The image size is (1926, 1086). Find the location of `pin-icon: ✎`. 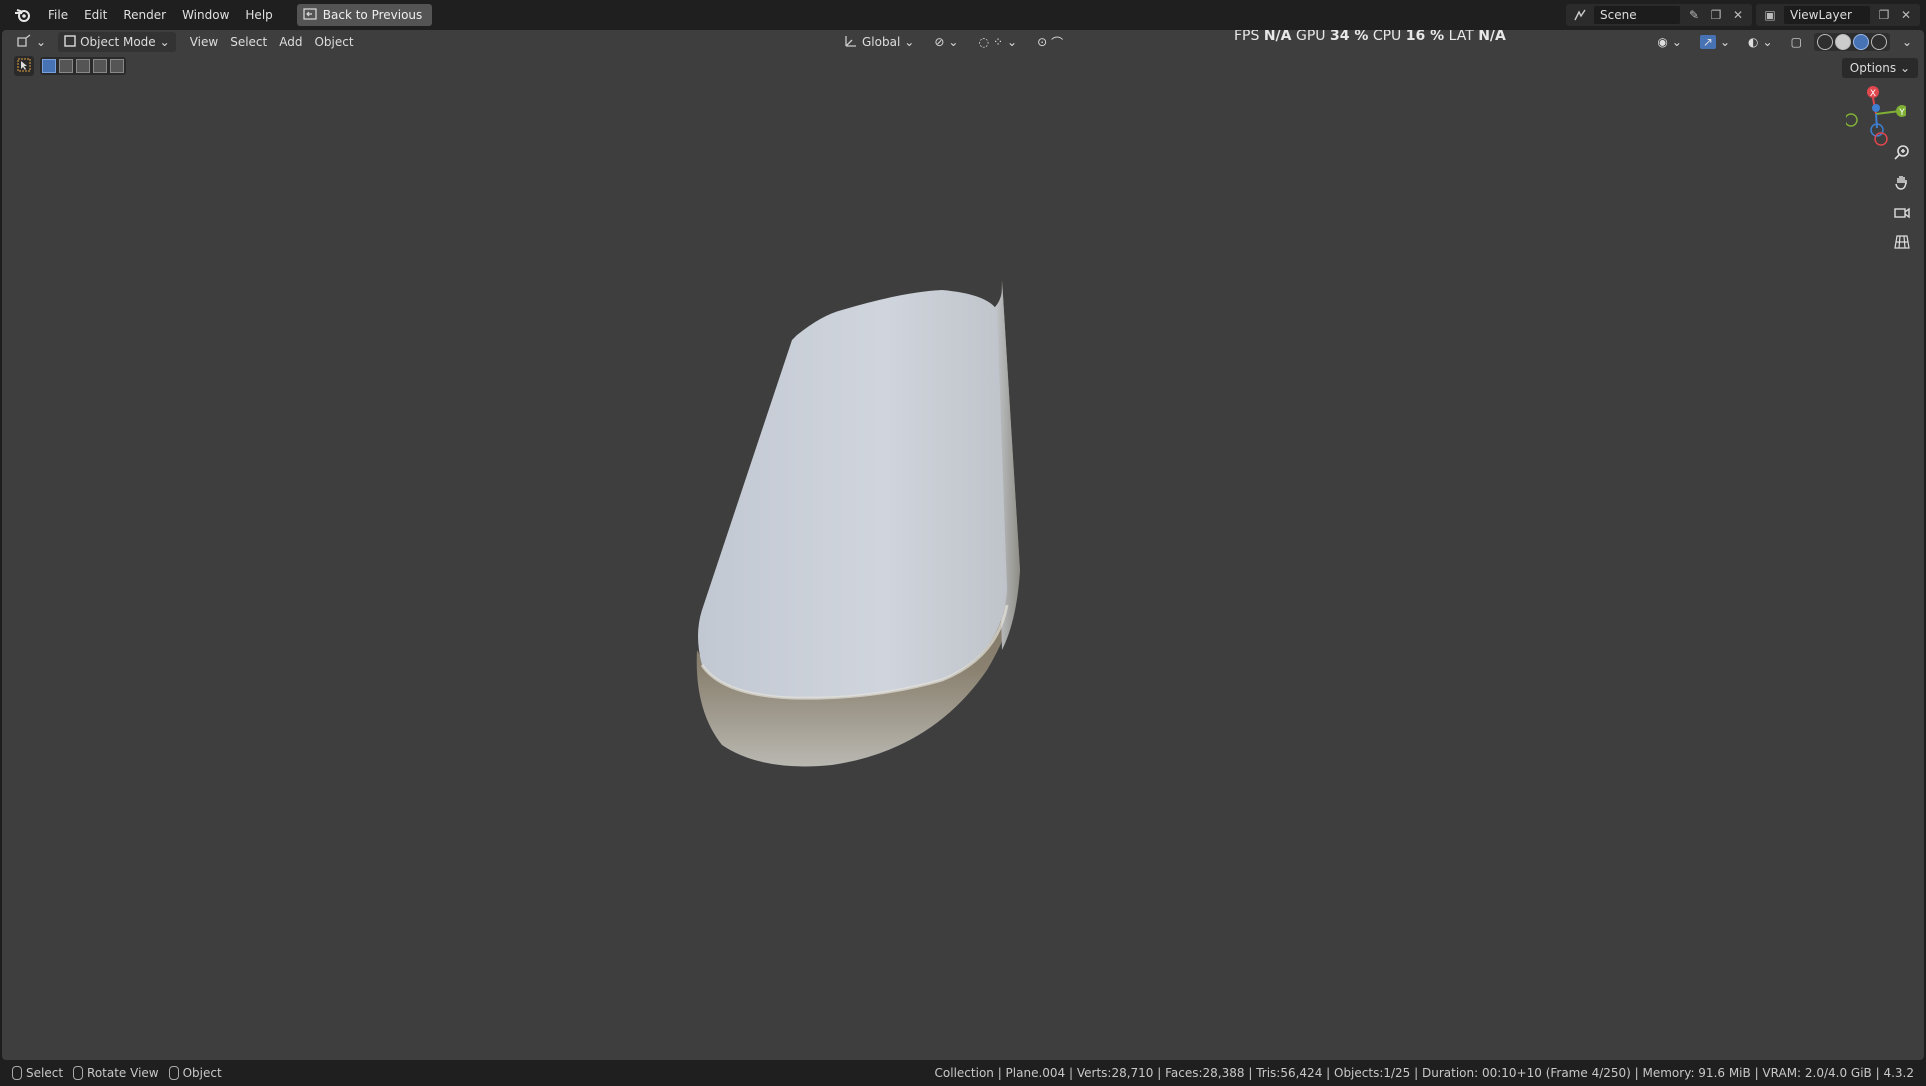

pin-icon: ✎ is located at coordinates (1694, 15).